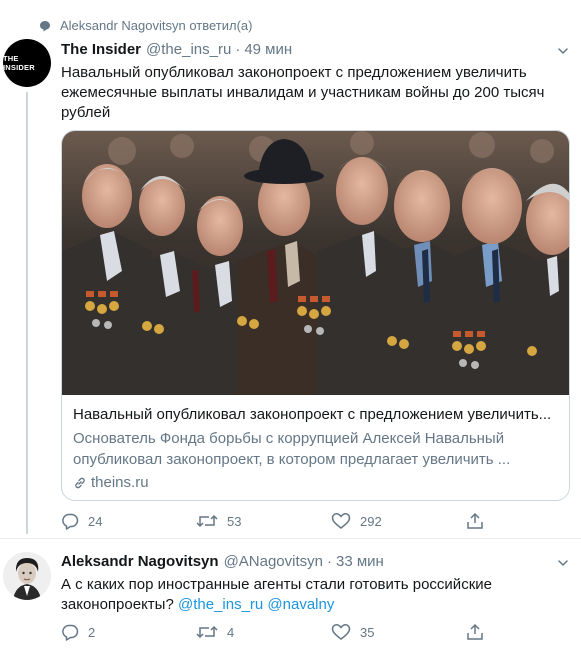 Image resolution: width=581 pixels, height=649 pixels. I want to click on tweet-divider, so click(290, 538).